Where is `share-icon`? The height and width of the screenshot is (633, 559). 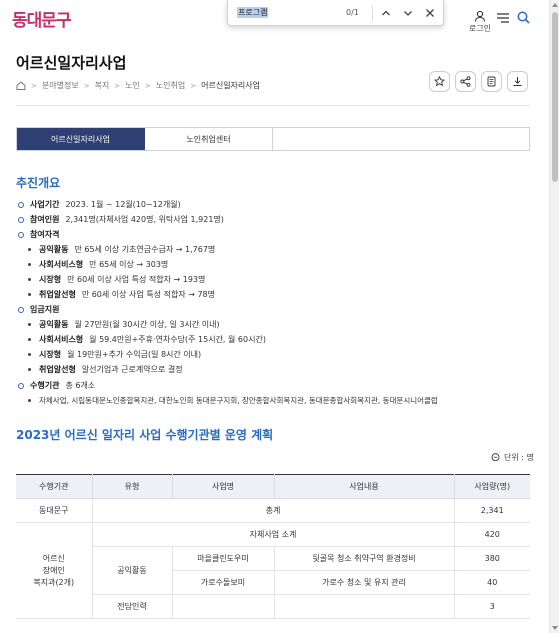 share-icon is located at coordinates (465, 81).